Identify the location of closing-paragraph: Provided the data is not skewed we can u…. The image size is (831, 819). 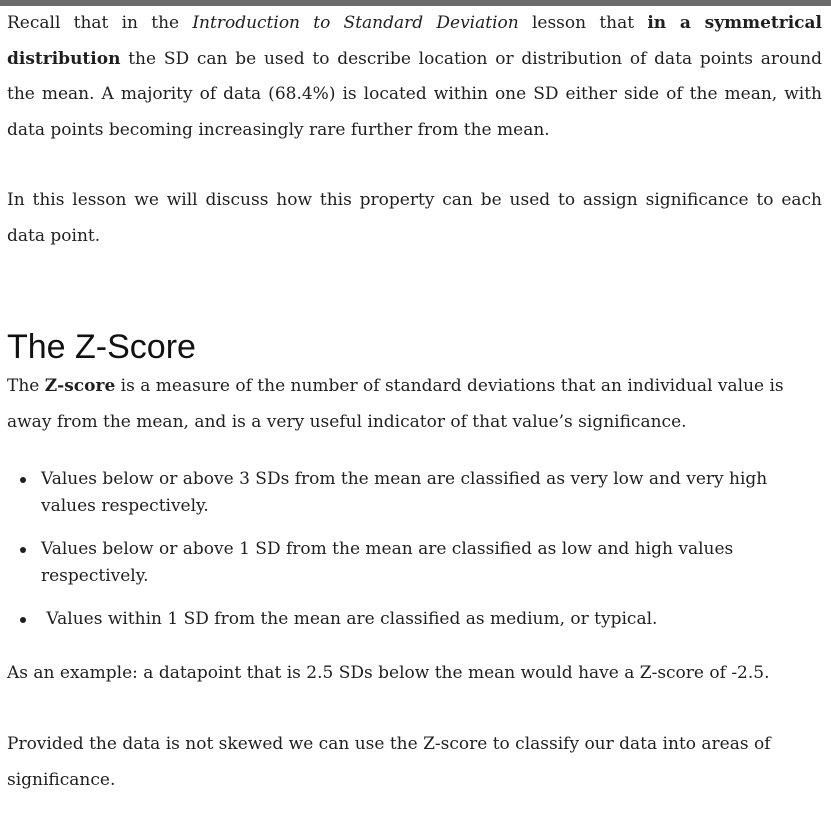
(389, 762).